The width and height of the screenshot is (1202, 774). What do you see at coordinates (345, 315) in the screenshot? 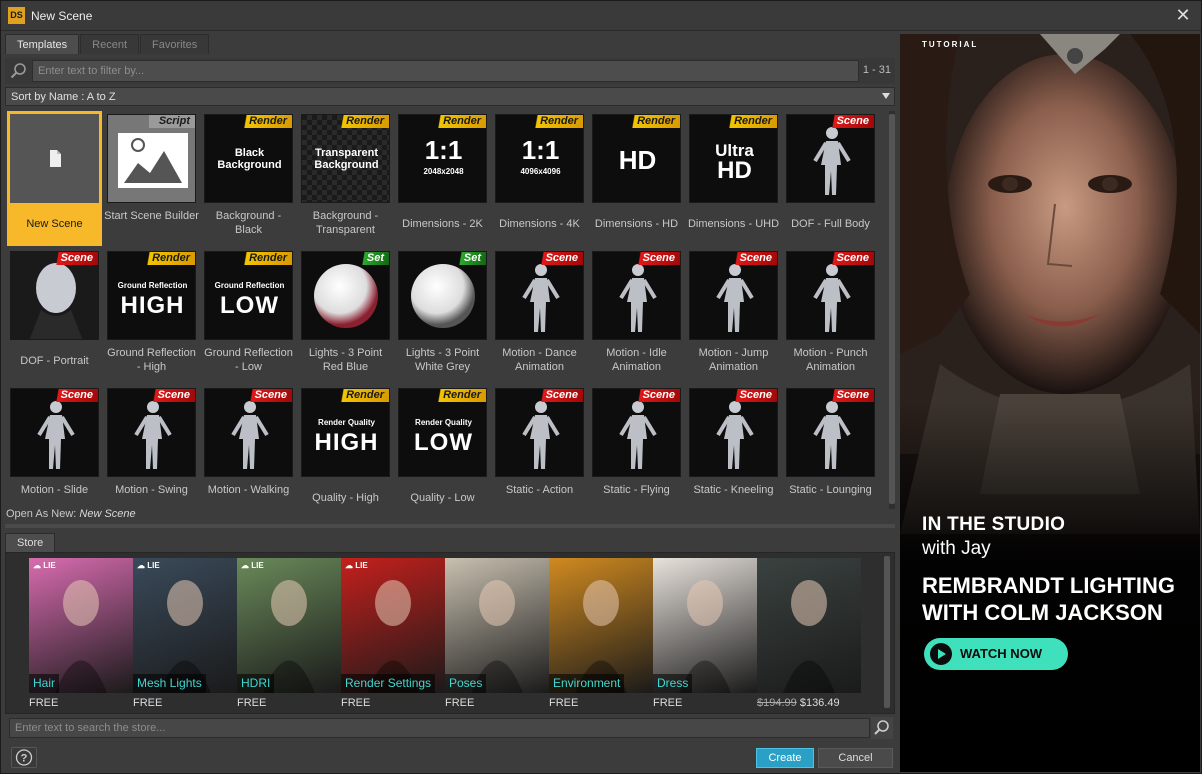
I see `template-item: Set Lights - 3 Point Red Blue` at bounding box center [345, 315].